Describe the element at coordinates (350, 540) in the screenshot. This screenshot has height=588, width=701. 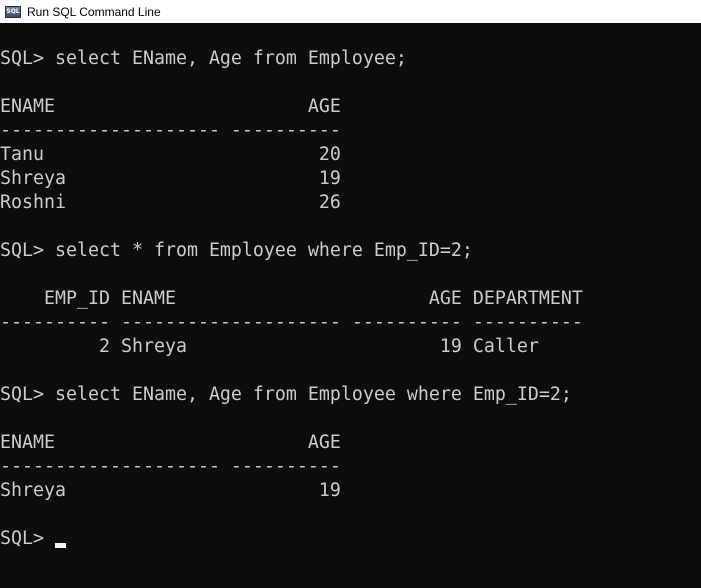
I see `prompt-line: SQL>` at that location.